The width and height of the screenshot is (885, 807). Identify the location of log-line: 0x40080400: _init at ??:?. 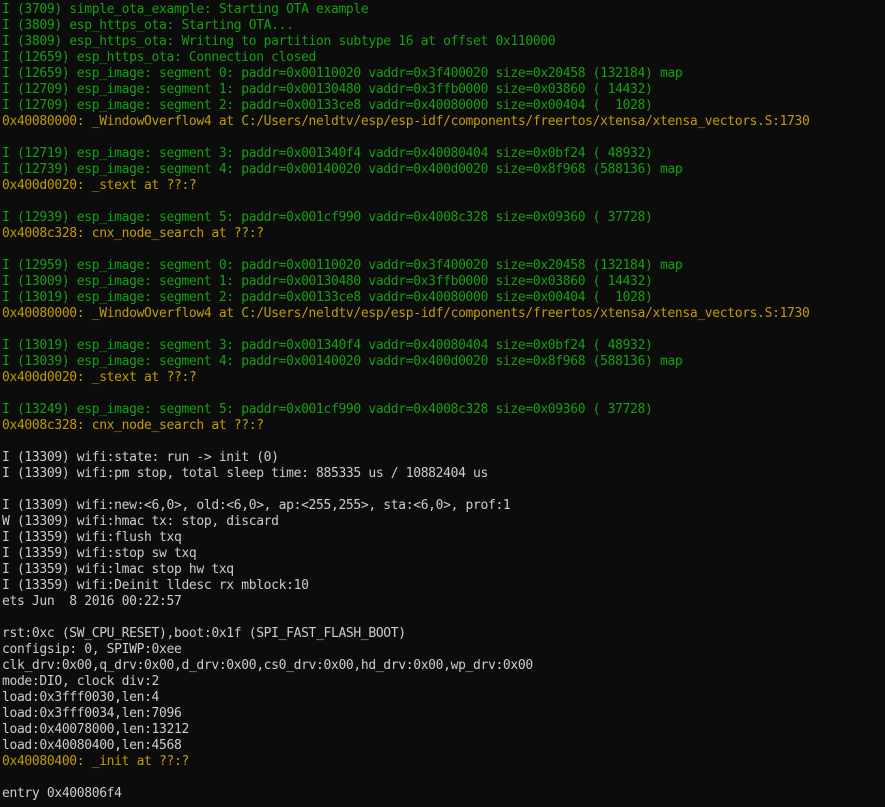
(95, 761).